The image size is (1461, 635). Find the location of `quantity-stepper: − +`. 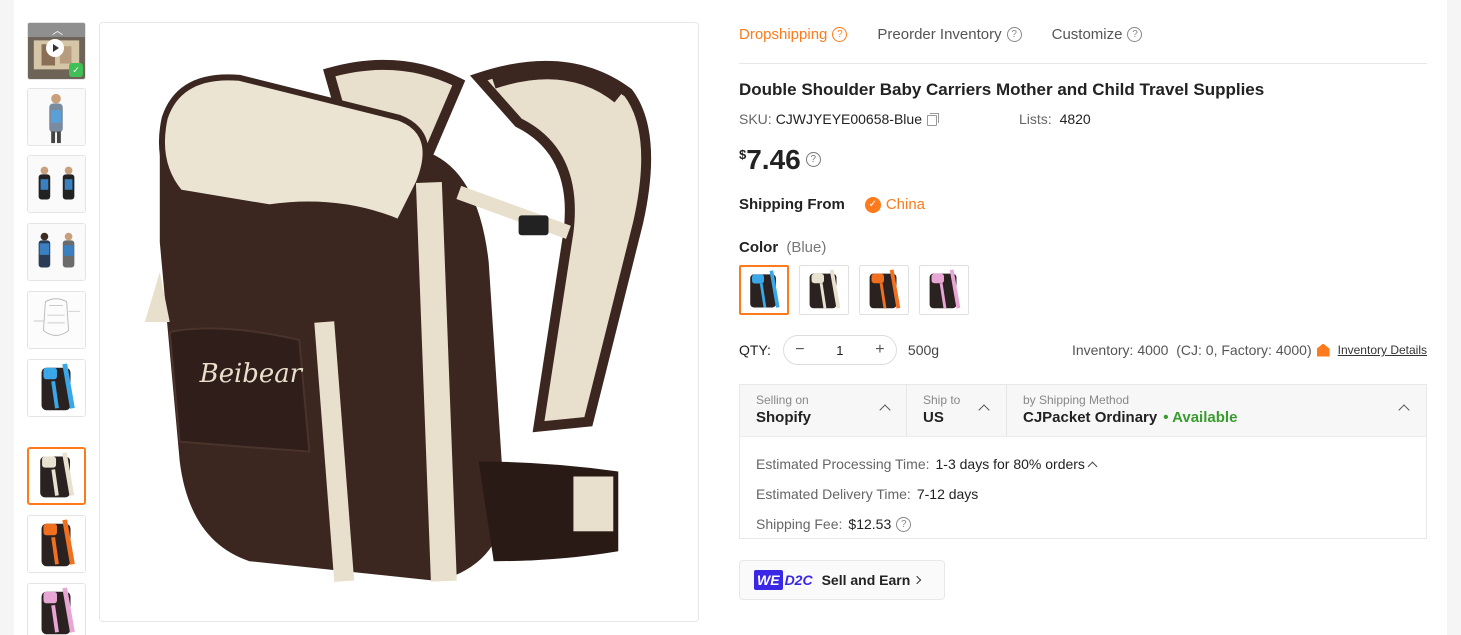

quantity-stepper: − + is located at coordinates (839, 350).